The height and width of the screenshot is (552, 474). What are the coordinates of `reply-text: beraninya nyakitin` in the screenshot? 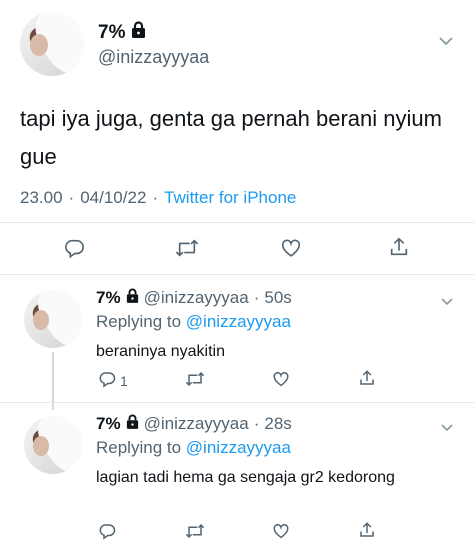 It's located at (160, 351).